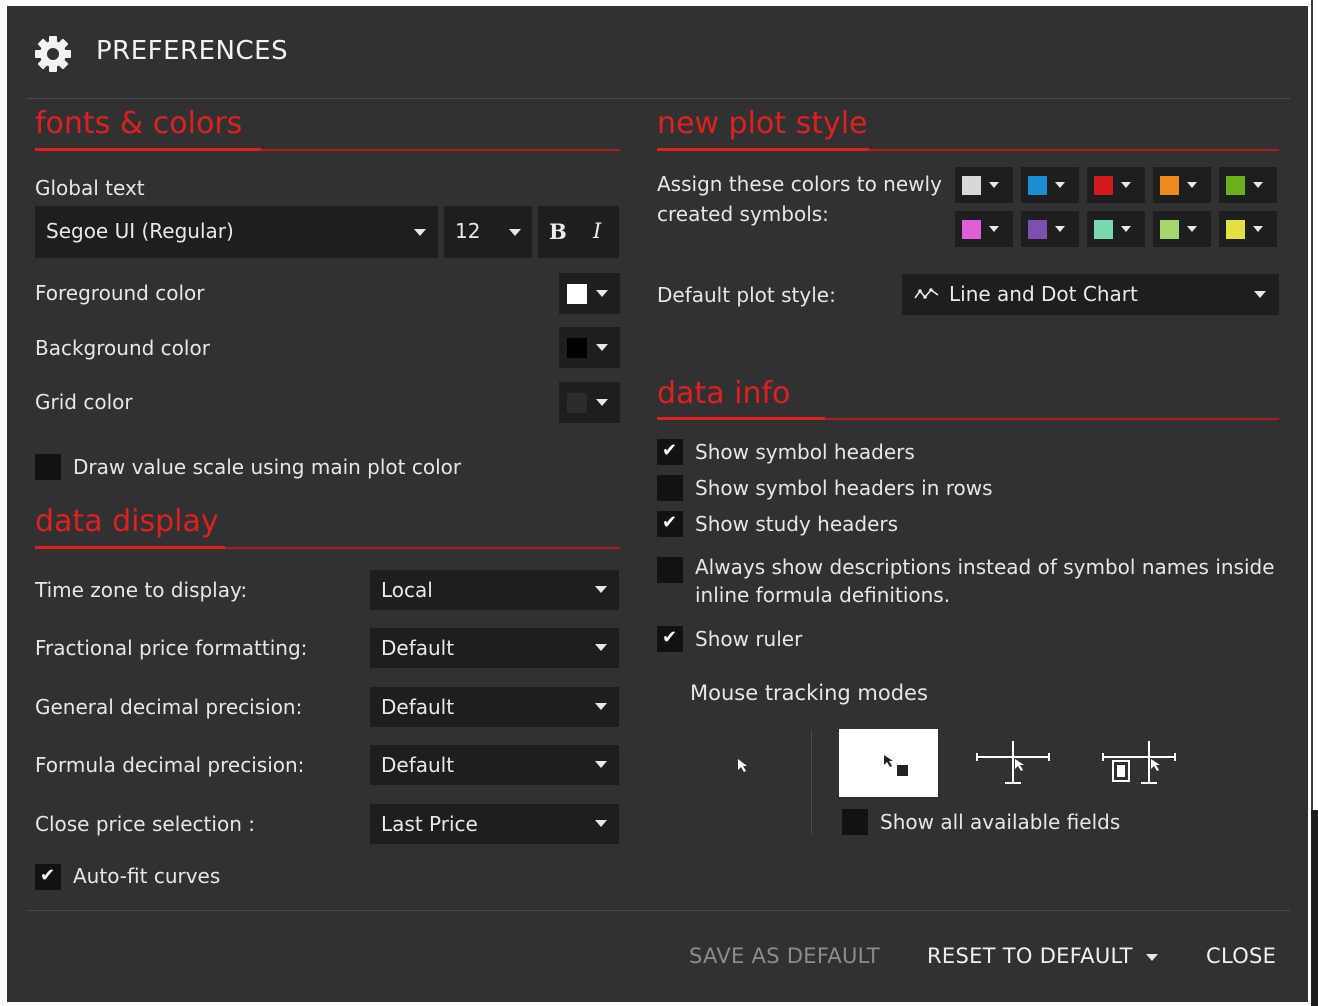 The image size is (1318, 1006). What do you see at coordinates (488, 232) in the screenshot?
I see `font-size-dropdown: 12` at bounding box center [488, 232].